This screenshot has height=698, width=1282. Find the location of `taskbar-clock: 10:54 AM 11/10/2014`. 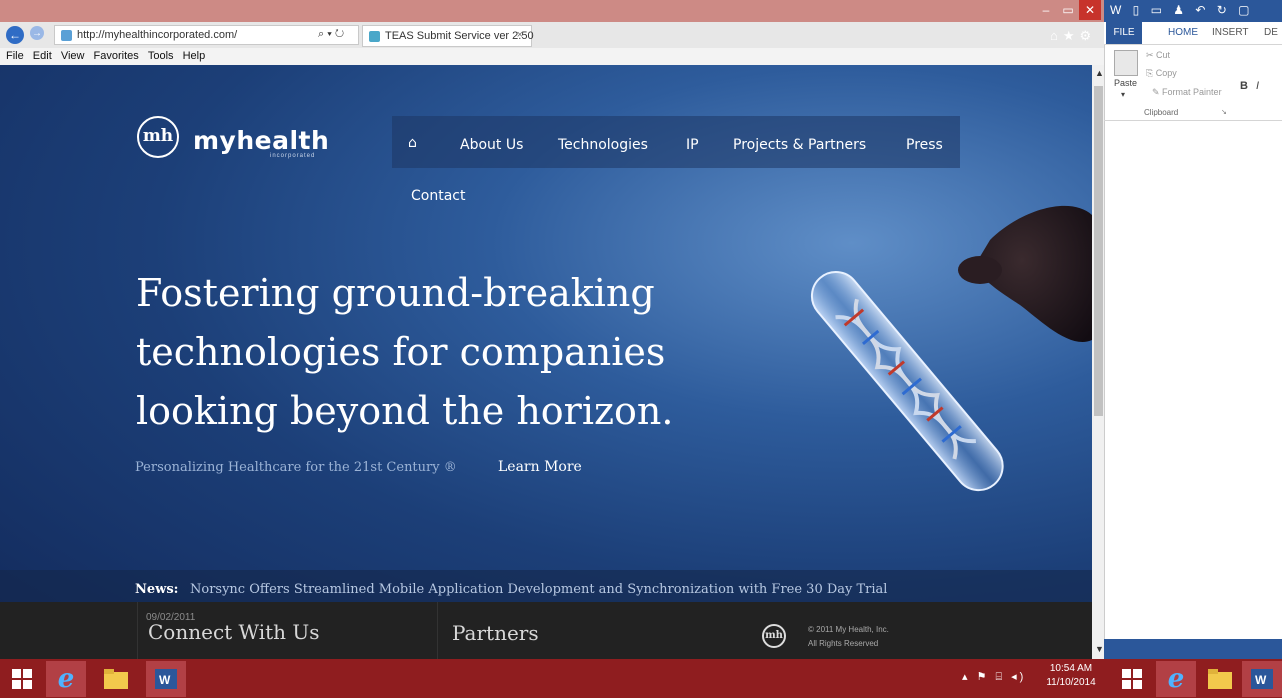

taskbar-clock: 10:54 AM 11/10/2014 is located at coordinates (1071, 676).